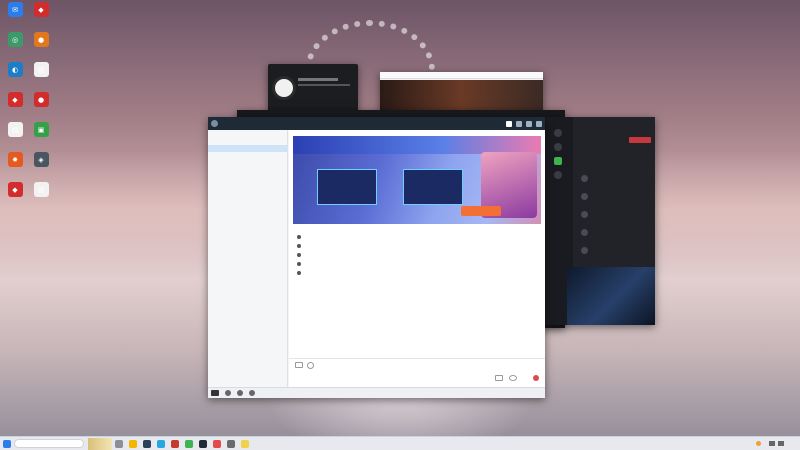 The image size is (800, 450). Describe the element at coordinates (529, 123) in the screenshot. I see `menu-icon` at that location.